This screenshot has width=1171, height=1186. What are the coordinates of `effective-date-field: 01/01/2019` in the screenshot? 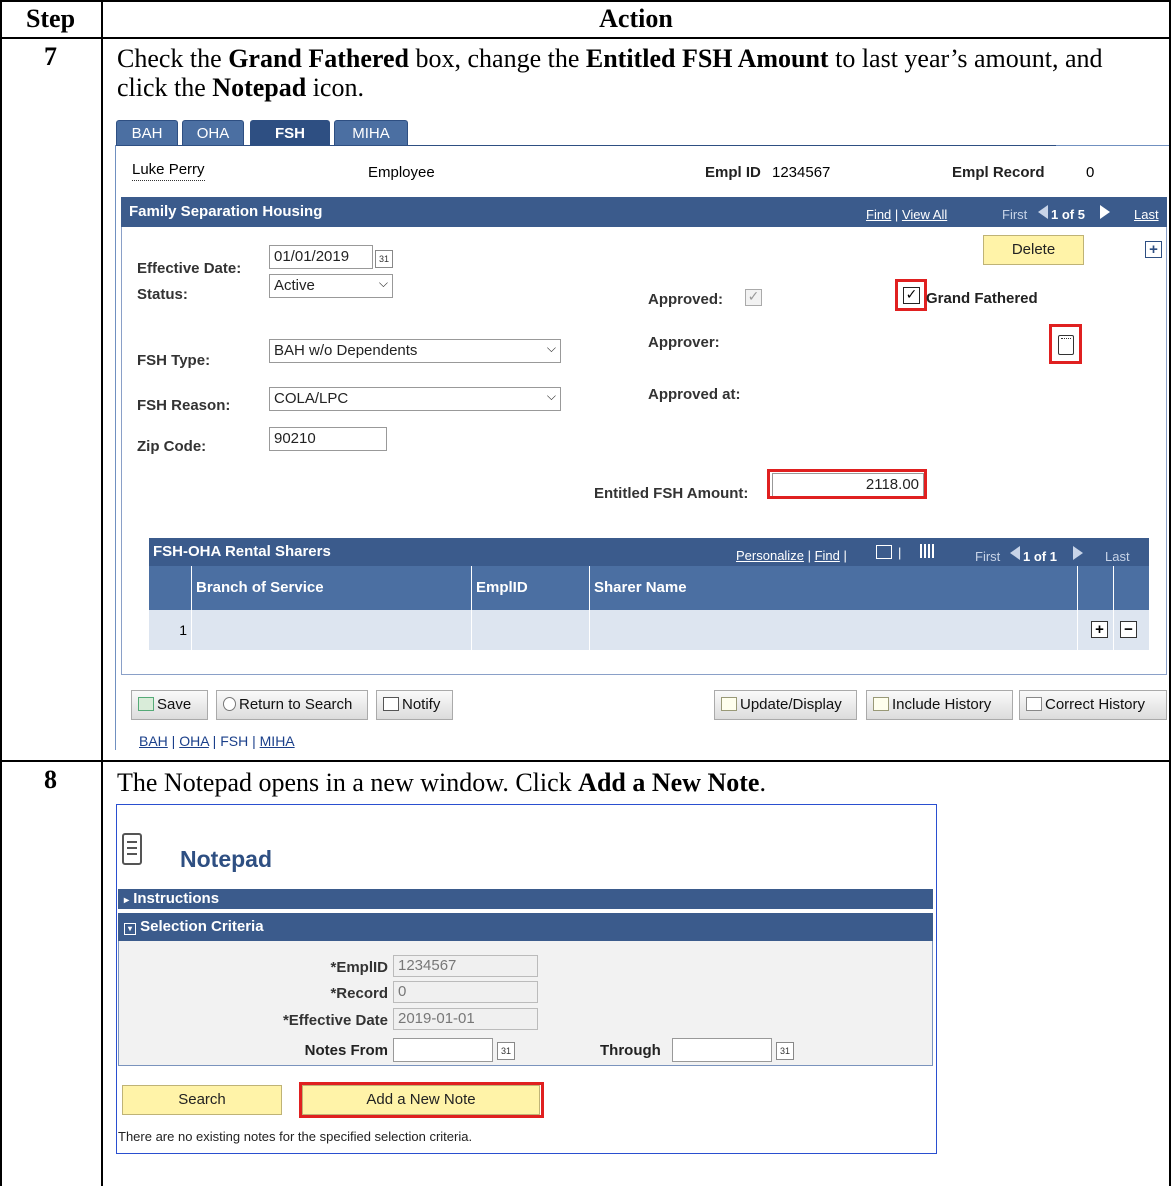 It's located at (321, 257).